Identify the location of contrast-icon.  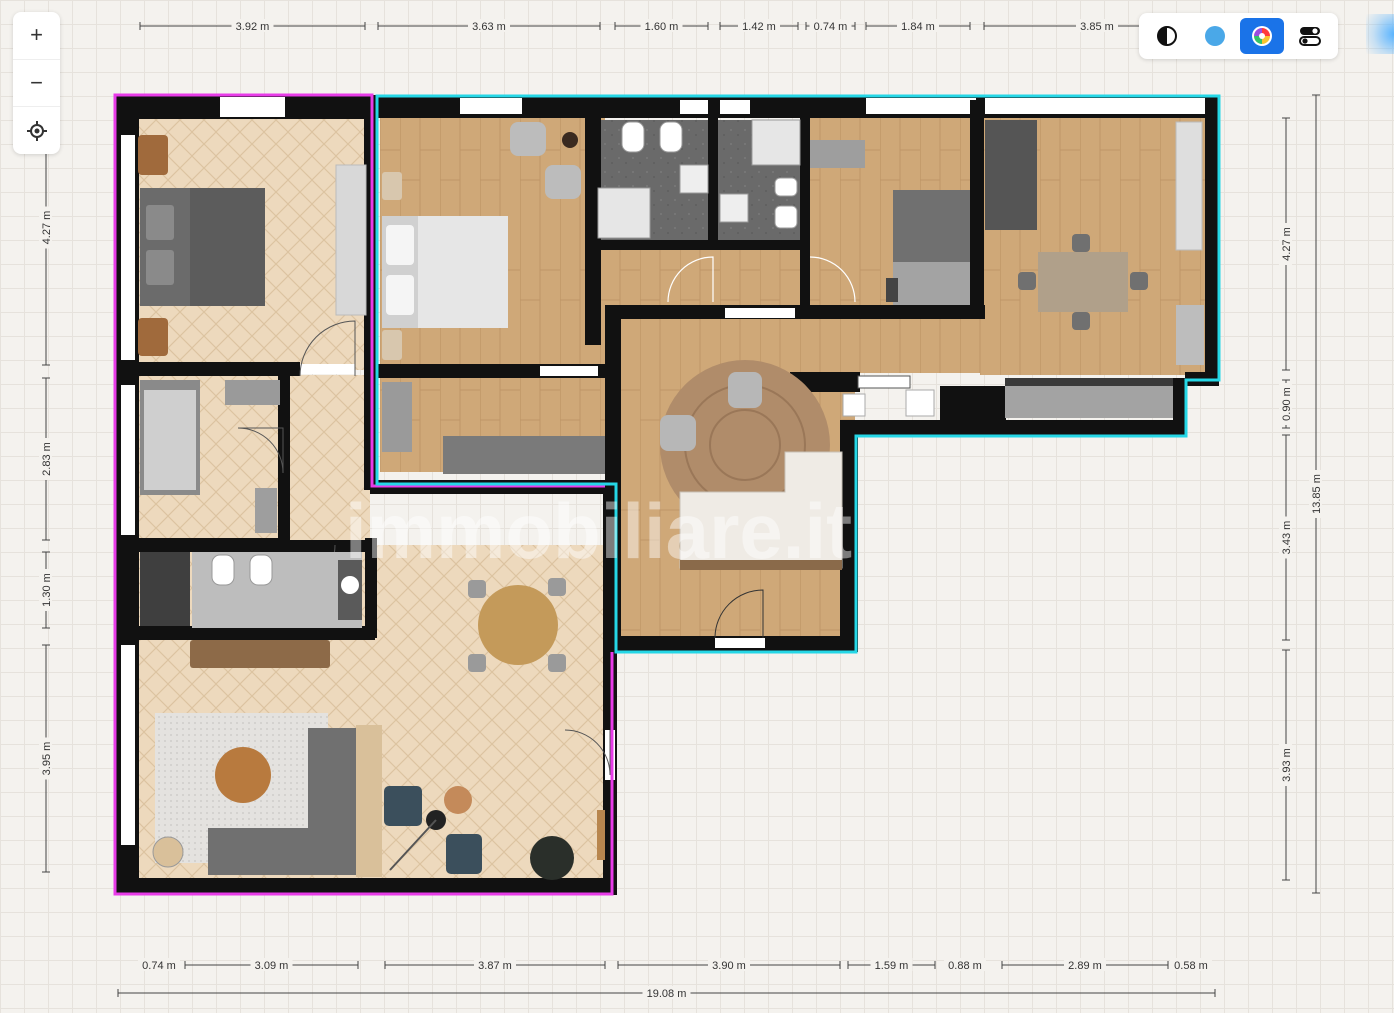
(1166, 36).